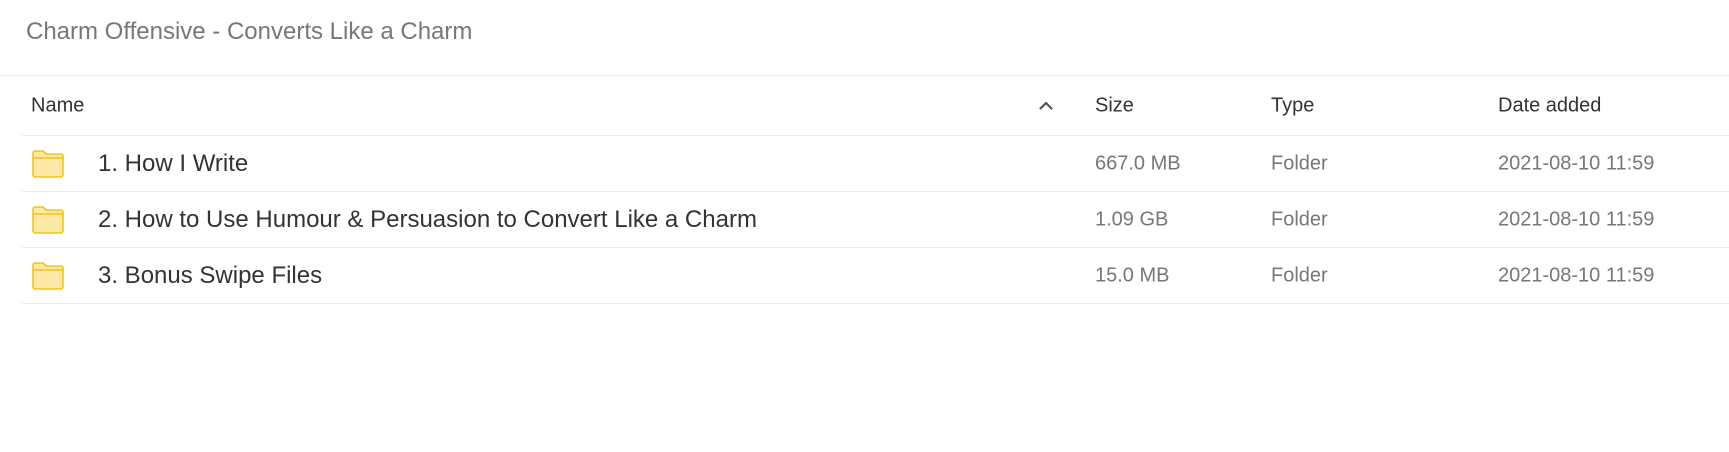 The image size is (1729, 452). I want to click on folder-name-link: 1. How I Write, so click(173, 164).